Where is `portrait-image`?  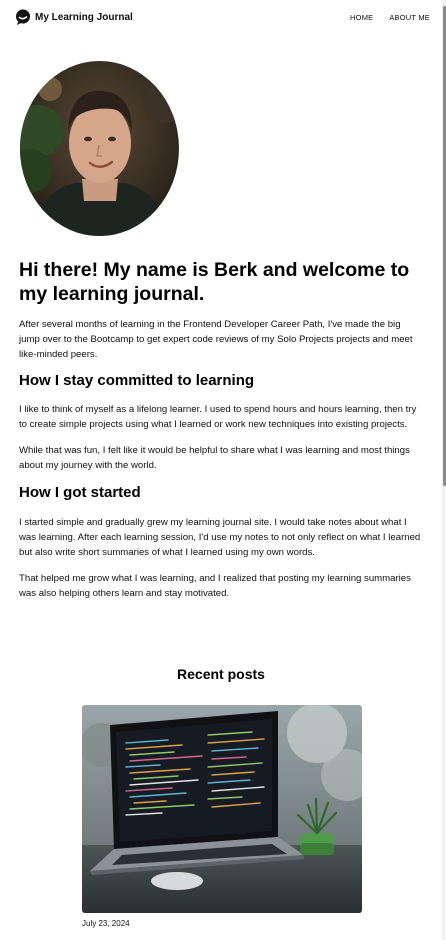 portrait-image is located at coordinates (99, 148).